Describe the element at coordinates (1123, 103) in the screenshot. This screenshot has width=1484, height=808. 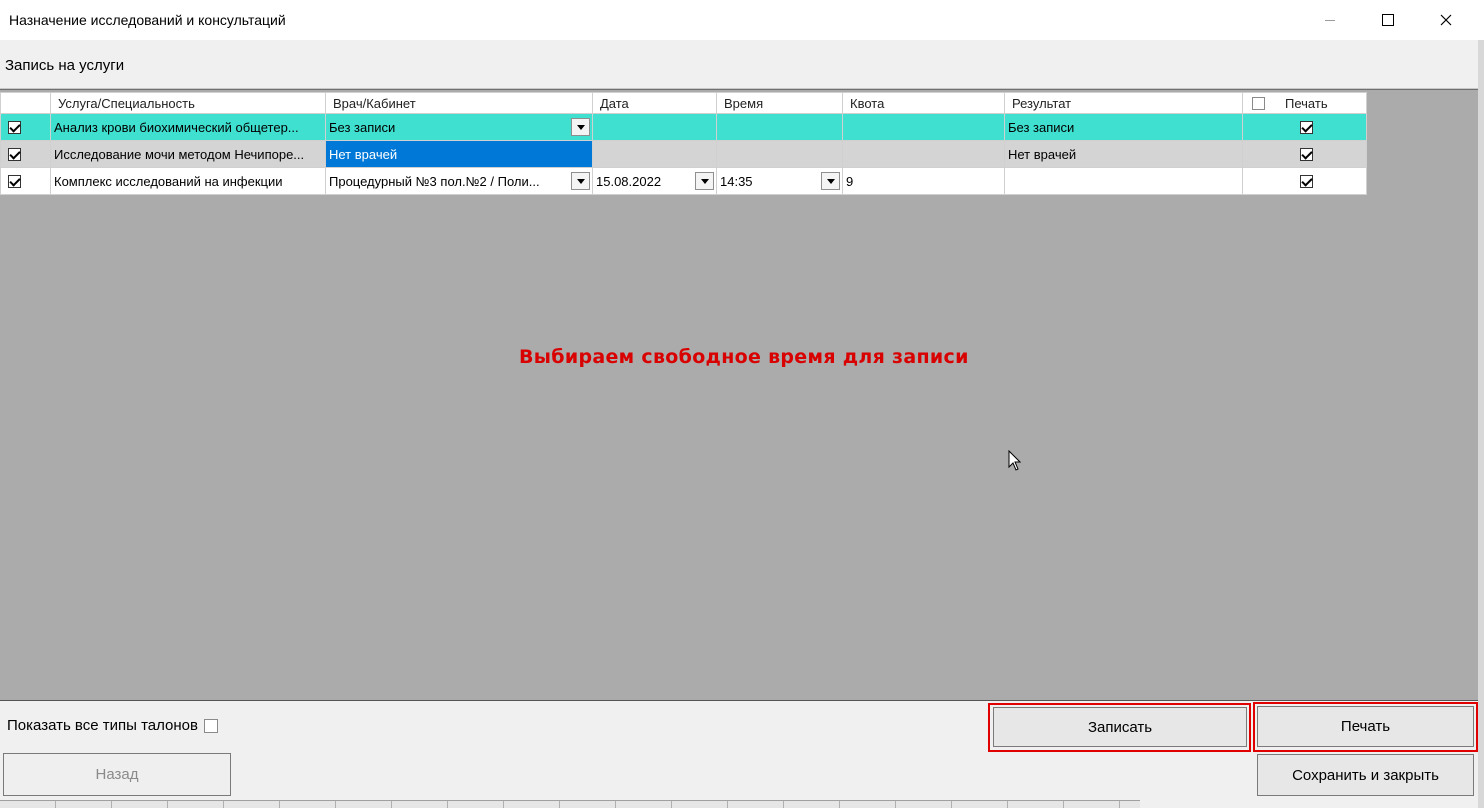
I see `column-header-result: Результат` at that location.